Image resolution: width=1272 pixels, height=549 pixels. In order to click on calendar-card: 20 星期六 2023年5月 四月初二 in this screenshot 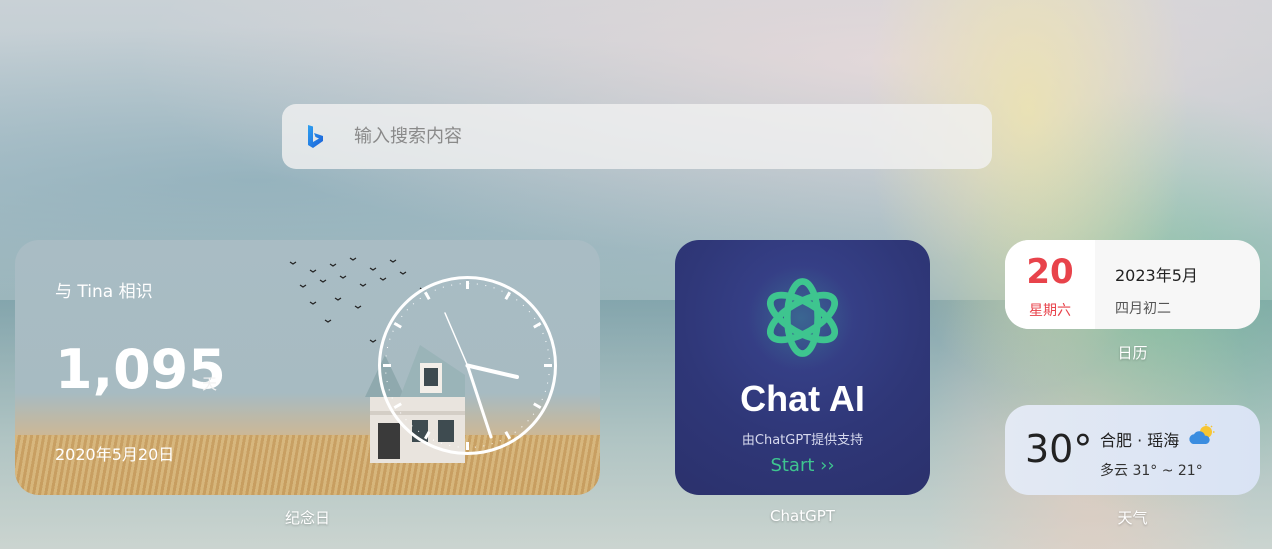, I will do `click(1132, 284)`.